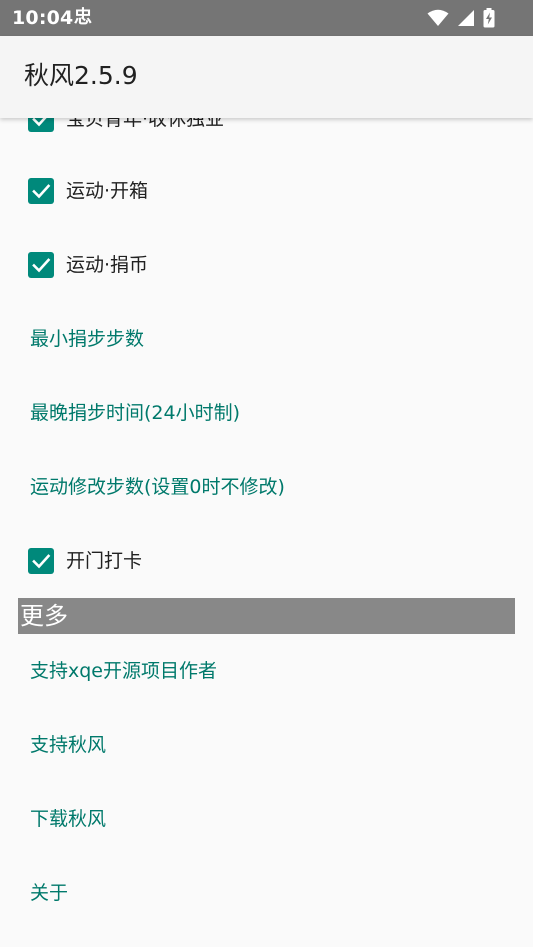 The width and height of the screenshot is (533, 947). I want to click on pref-item-link: 支持xqe开源项目作者, so click(266, 671).